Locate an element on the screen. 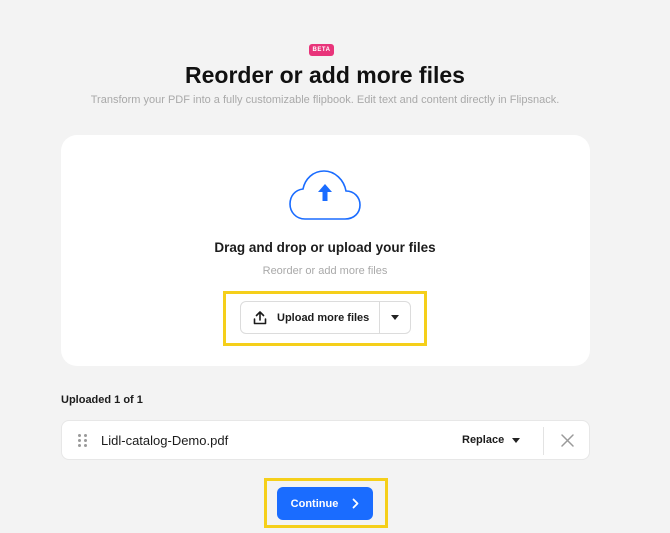 Image resolution: width=670 pixels, height=533 pixels. replace-label: Replace is located at coordinates (483, 440).